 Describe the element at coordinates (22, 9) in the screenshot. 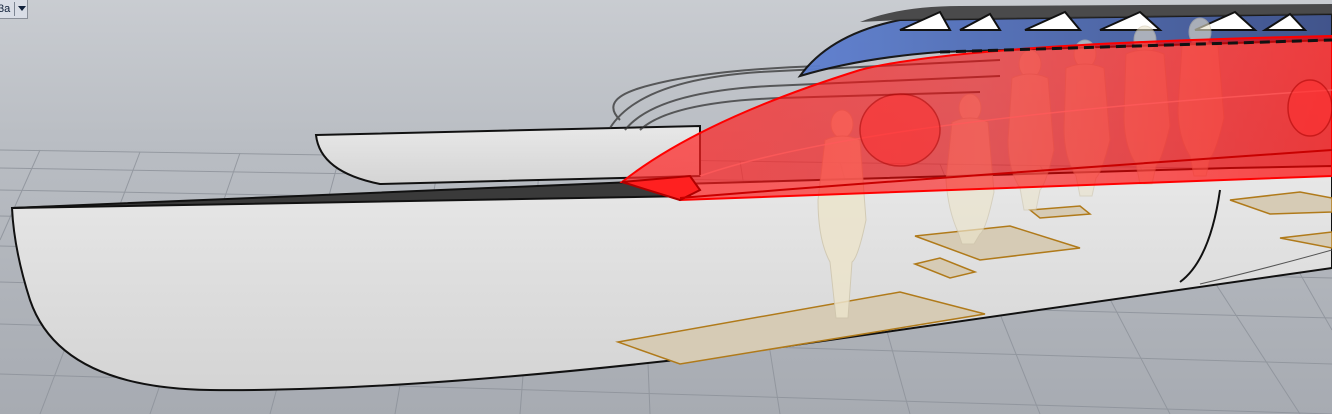

I see `chevron-down-icon` at that location.